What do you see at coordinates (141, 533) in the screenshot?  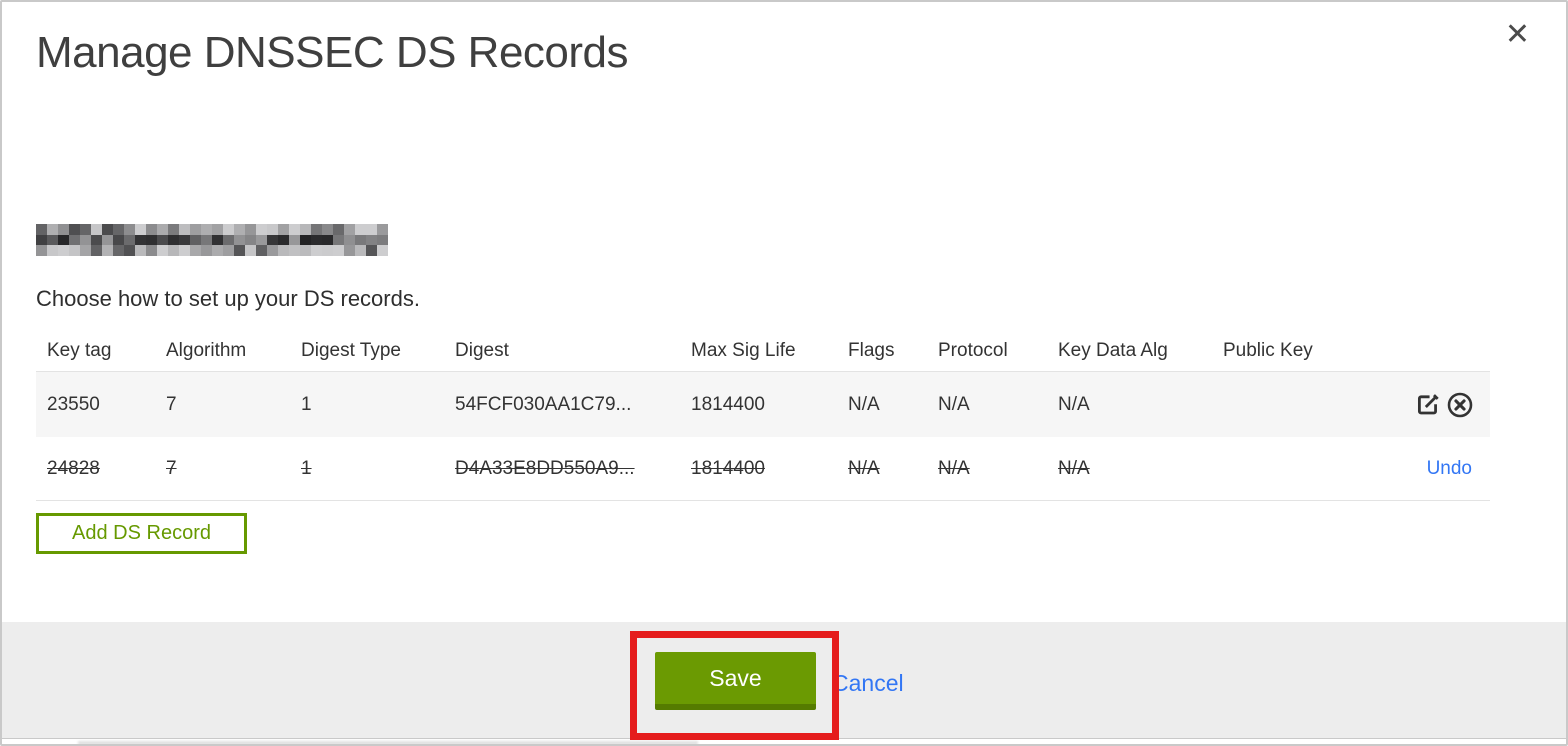 I see `add-ds-record-button: Add DS Record` at bounding box center [141, 533].